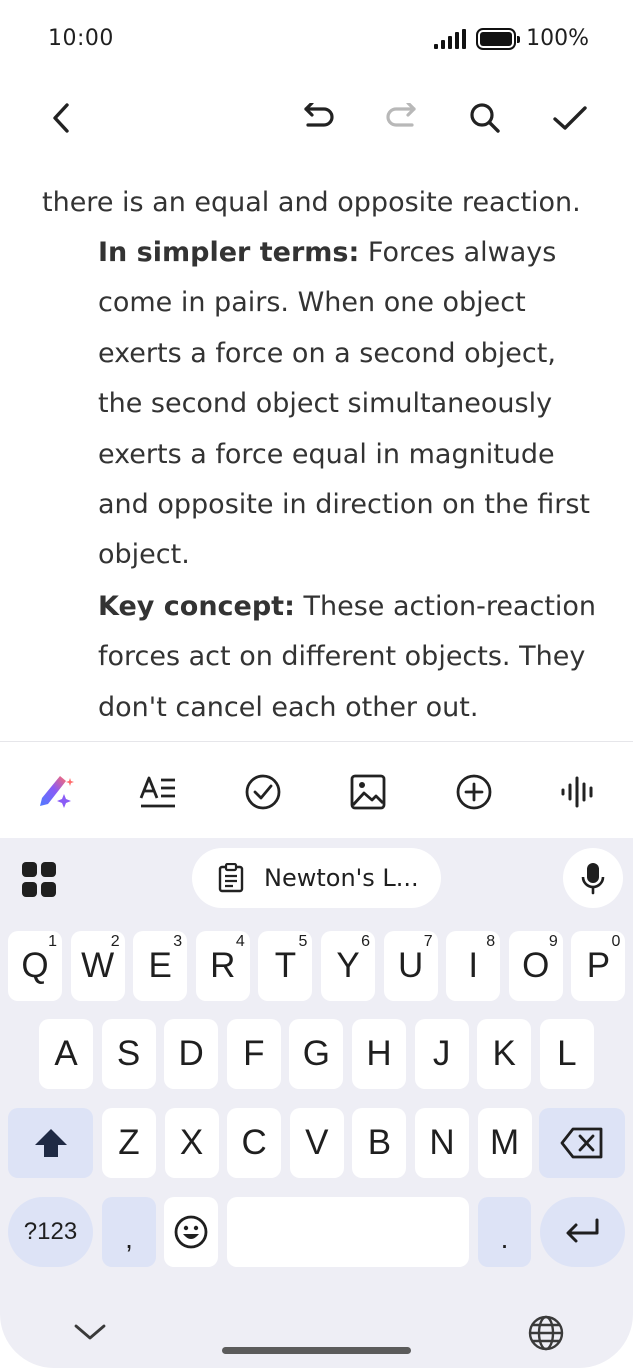 The image size is (633, 1368). What do you see at coordinates (579, 792) in the screenshot?
I see `voice-wave-icon` at bounding box center [579, 792].